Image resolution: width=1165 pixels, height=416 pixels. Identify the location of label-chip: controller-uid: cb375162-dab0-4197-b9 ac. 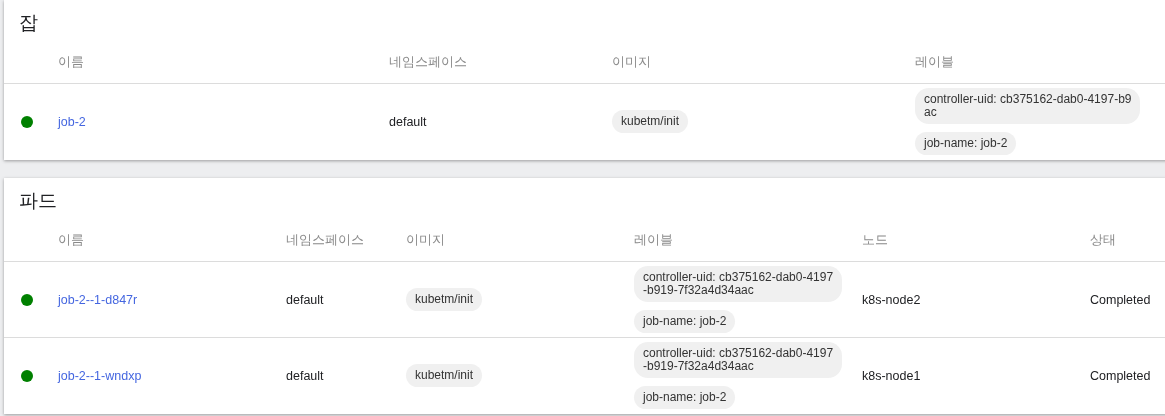
(1028, 106).